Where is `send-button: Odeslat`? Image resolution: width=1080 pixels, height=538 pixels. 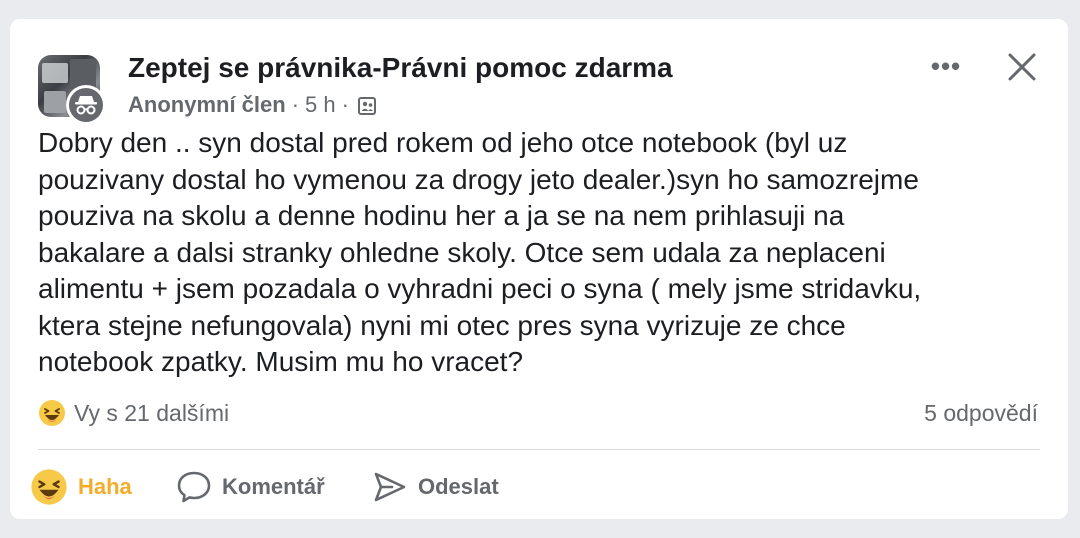 send-button: Odeslat is located at coordinates (435, 487).